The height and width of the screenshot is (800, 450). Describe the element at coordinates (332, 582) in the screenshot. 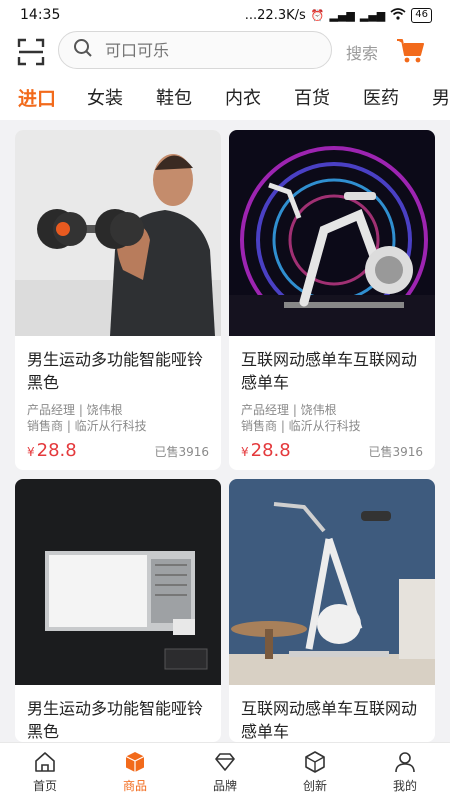

I see `product-image-exercise-bike` at that location.